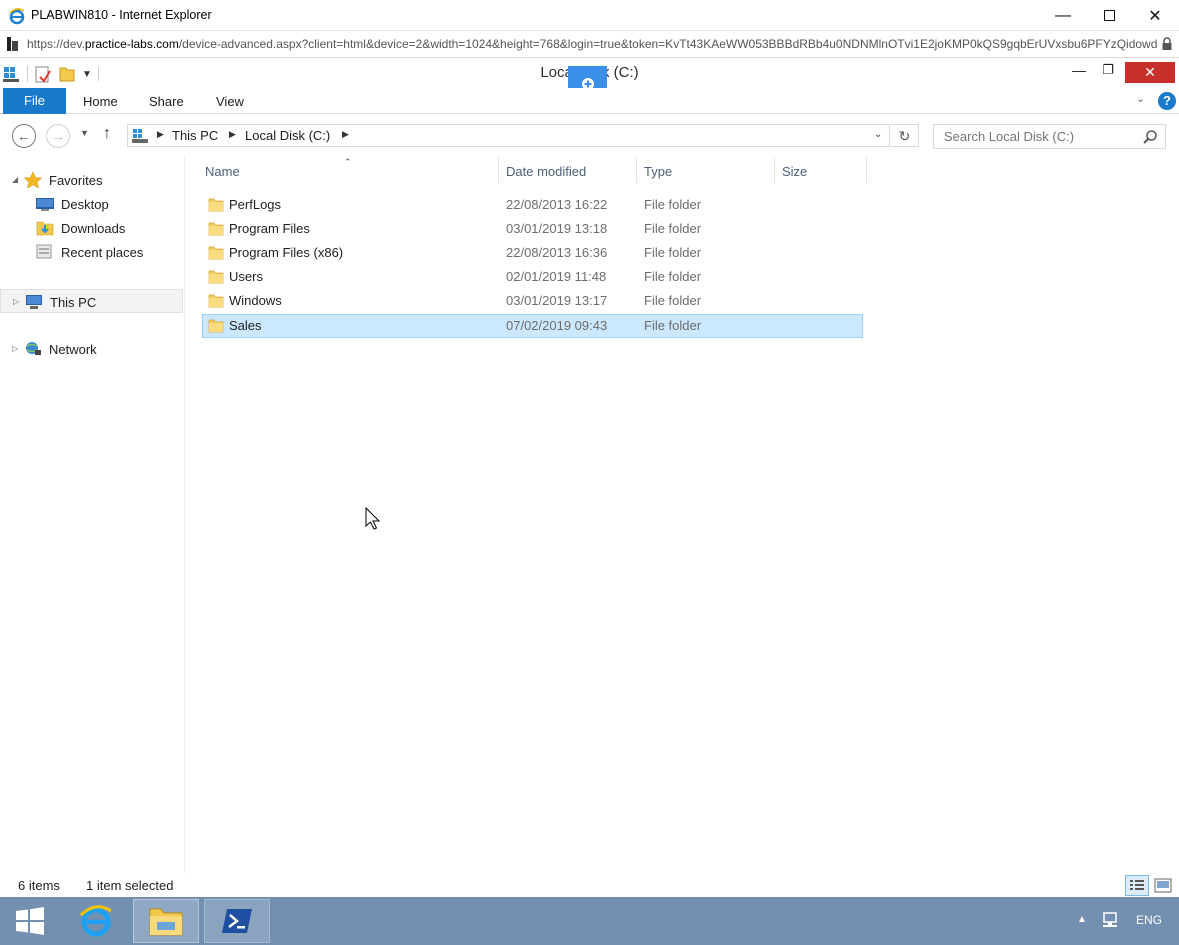 This screenshot has width=1179, height=945. Describe the element at coordinates (1041, 136) in the screenshot. I see `search-input` at that location.